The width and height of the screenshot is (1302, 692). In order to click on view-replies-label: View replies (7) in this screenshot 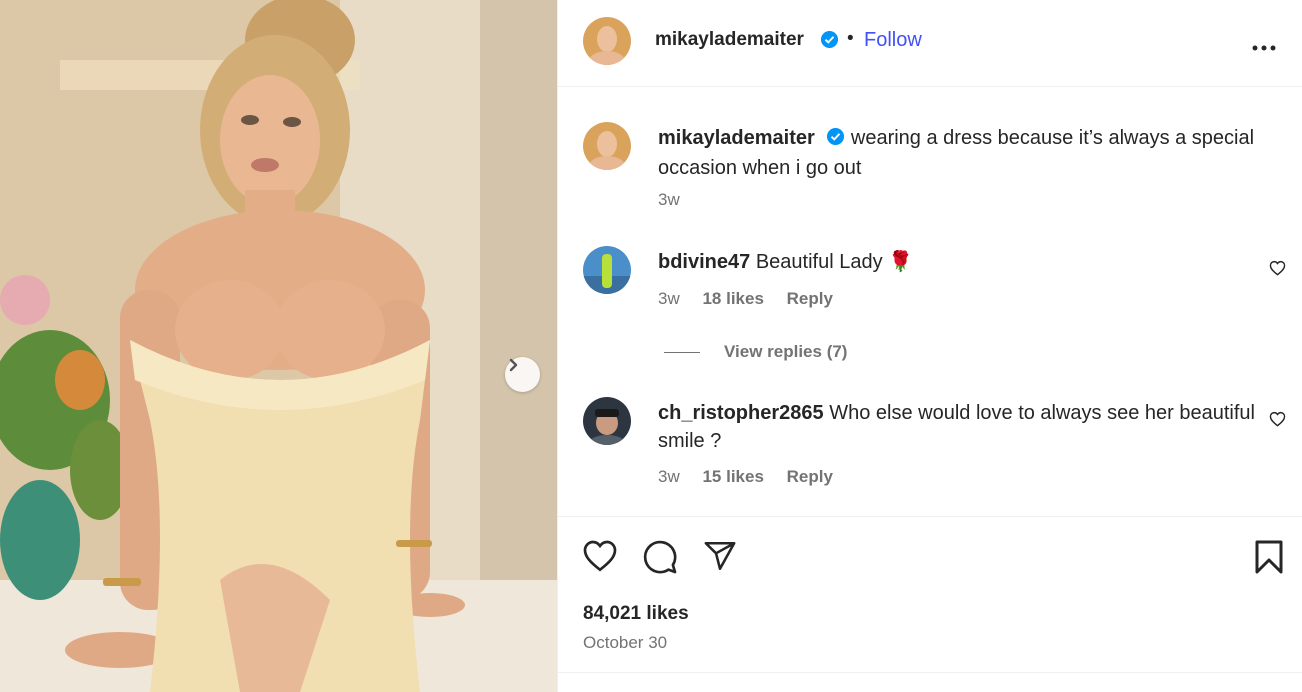, I will do `click(786, 351)`.